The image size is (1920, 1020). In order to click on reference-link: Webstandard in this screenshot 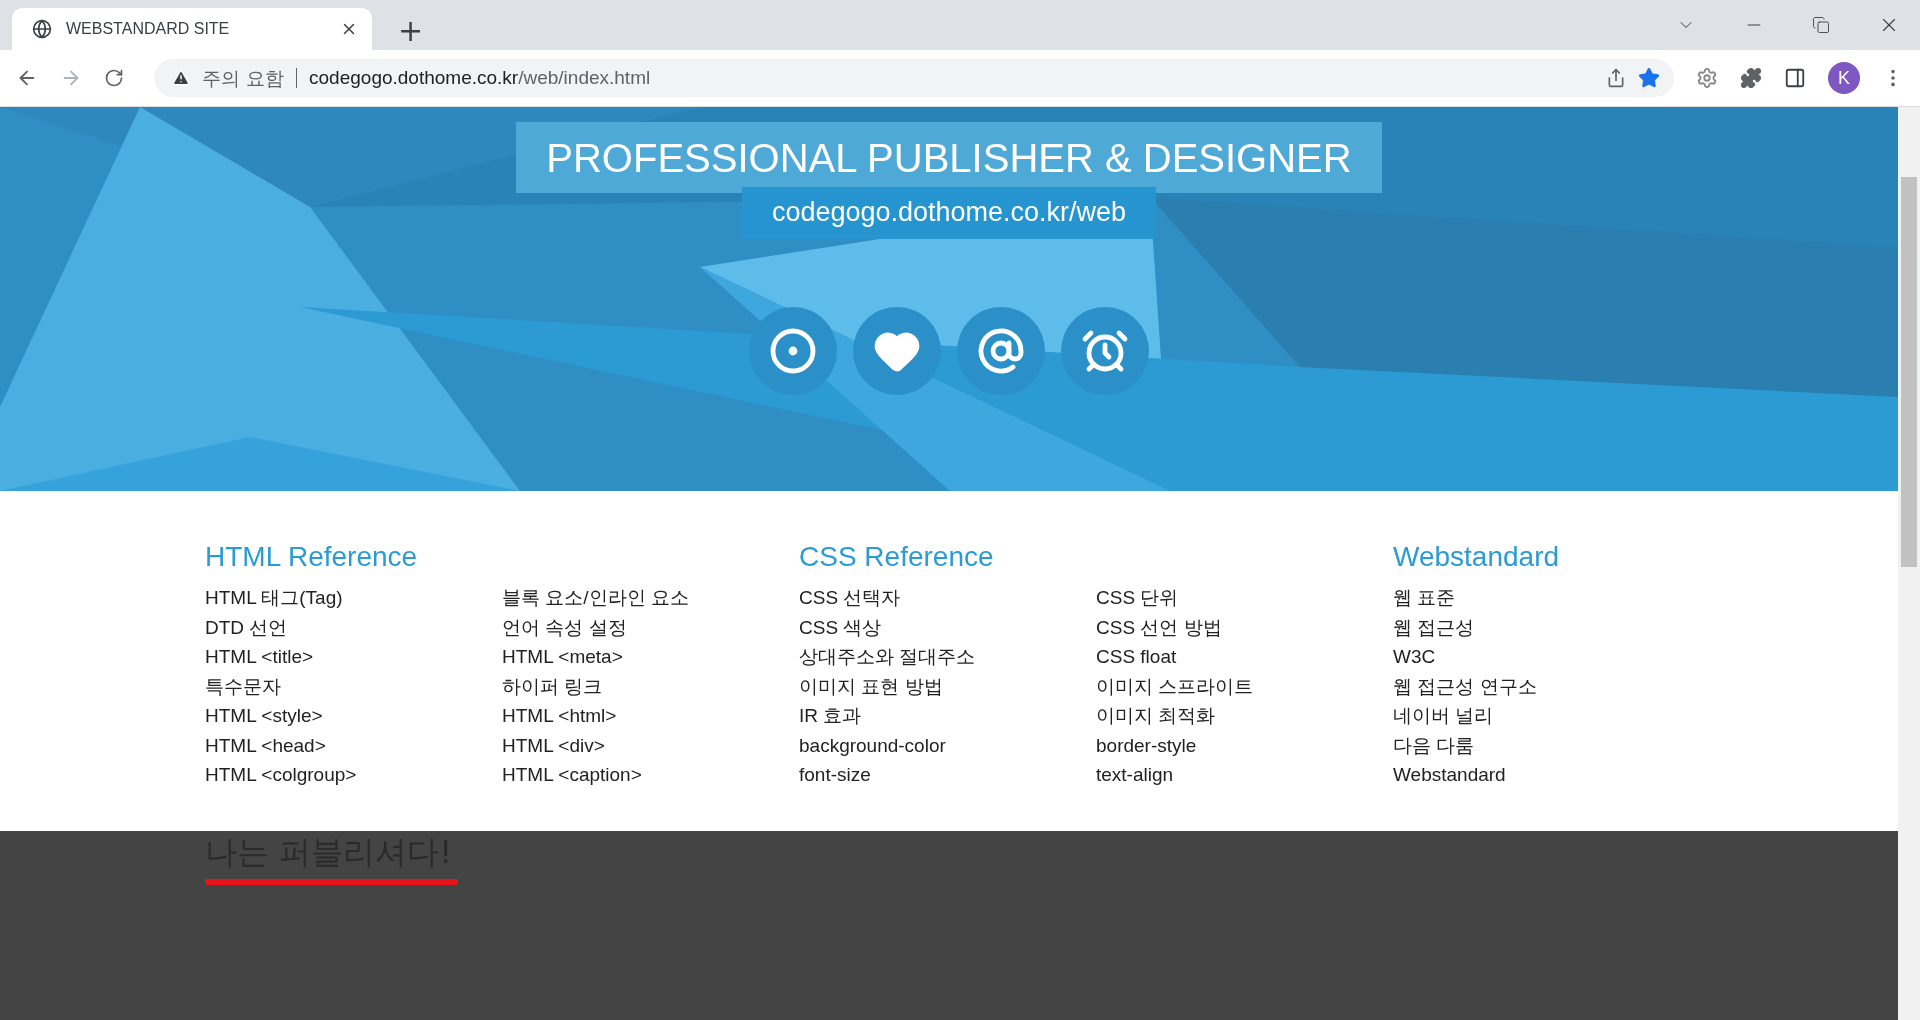, I will do `click(1449, 775)`.